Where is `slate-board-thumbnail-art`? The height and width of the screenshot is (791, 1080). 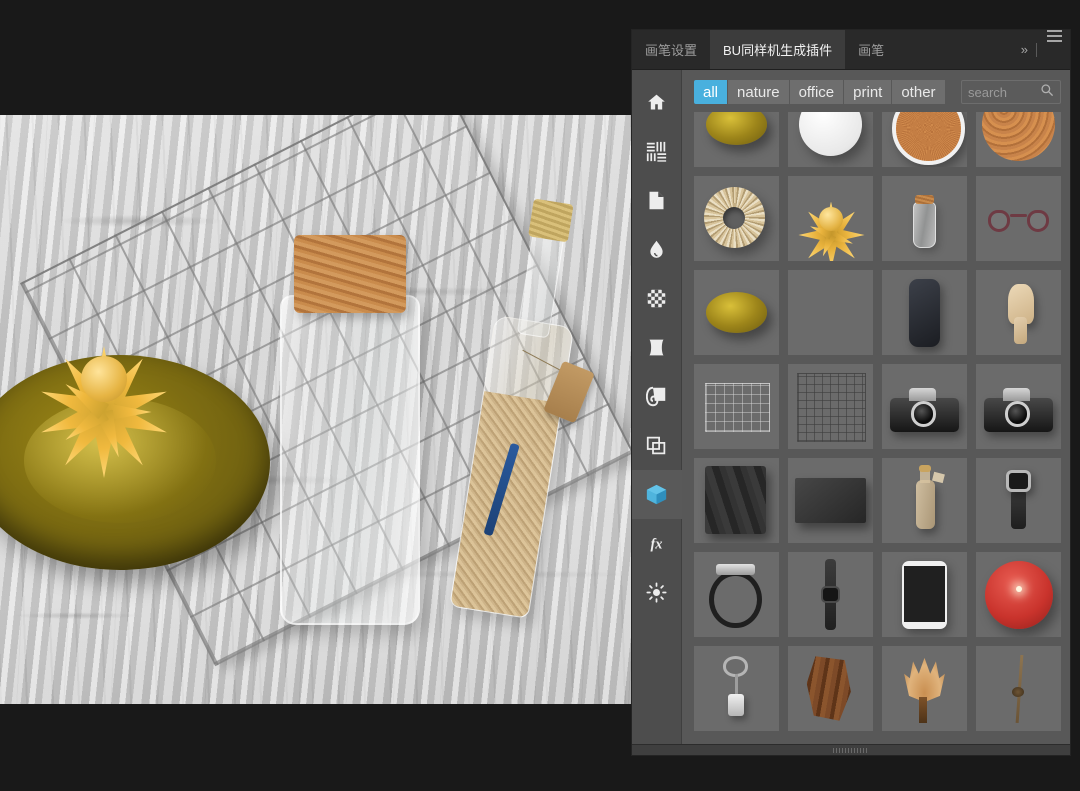
slate-board-thumbnail-art is located at coordinates (830, 500).